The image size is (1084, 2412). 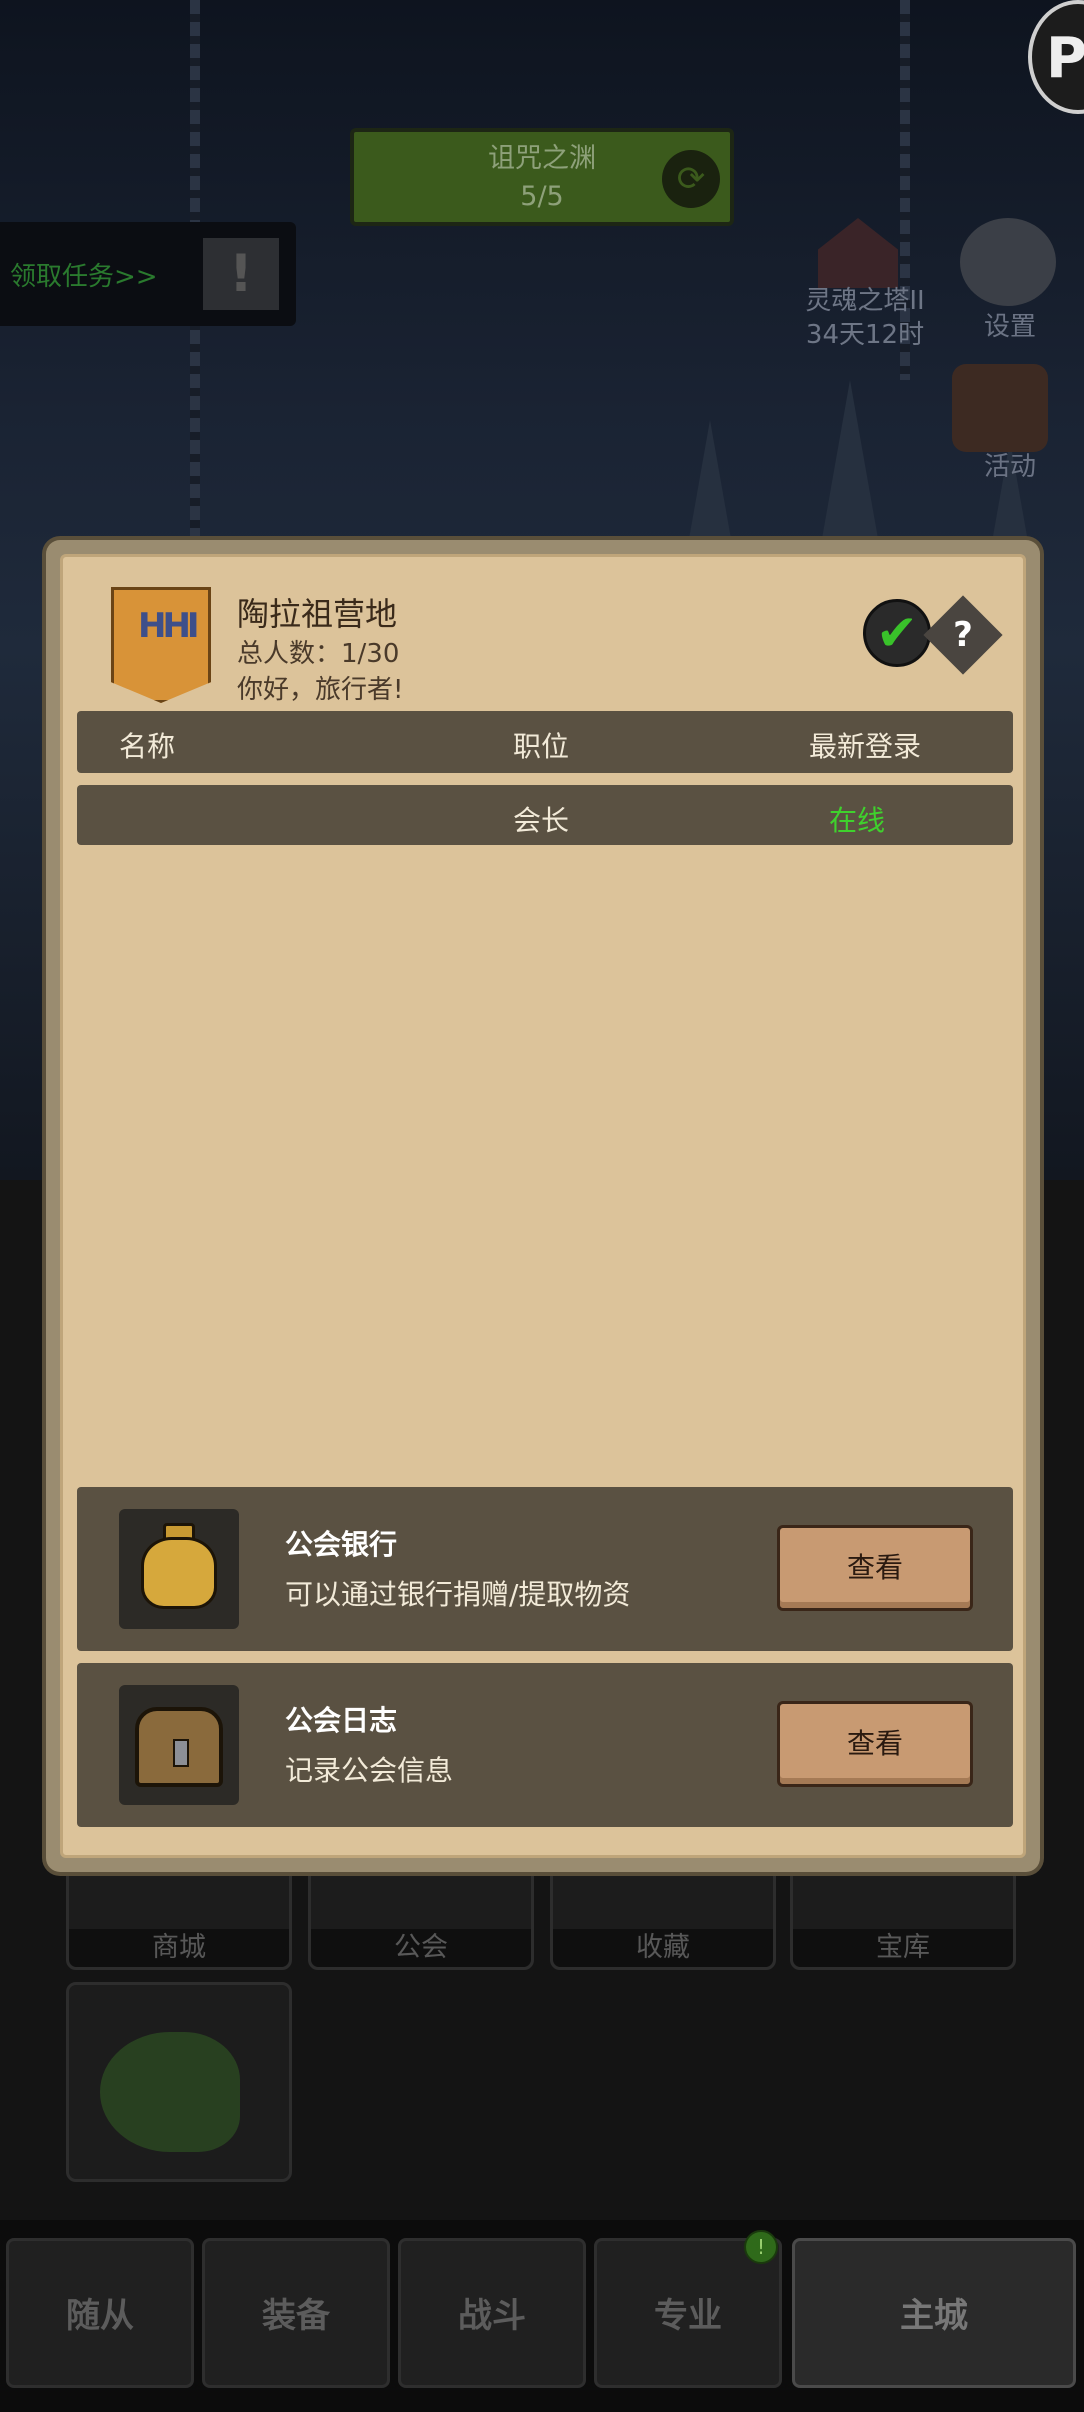 What do you see at coordinates (100, 2313) in the screenshot?
I see `nav-followers: 随从` at bounding box center [100, 2313].